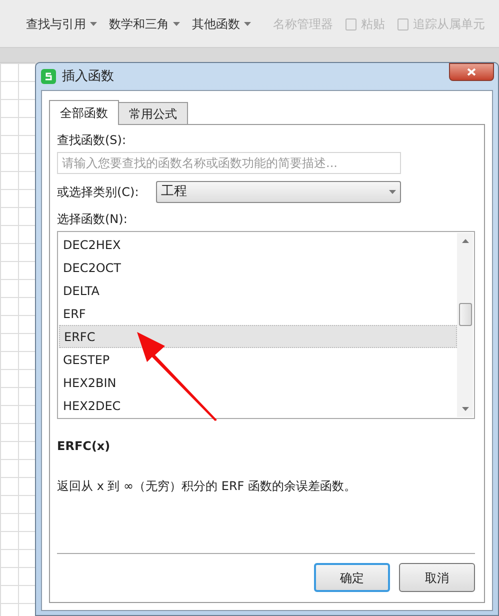  What do you see at coordinates (352, 577) in the screenshot?
I see `ok-button: 确定` at bounding box center [352, 577].